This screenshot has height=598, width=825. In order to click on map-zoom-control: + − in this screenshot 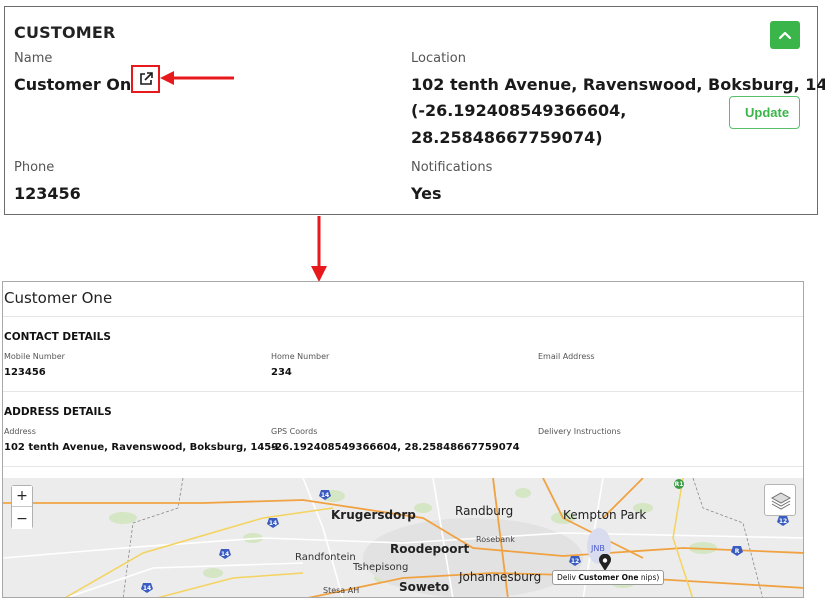, I will do `click(22, 507)`.